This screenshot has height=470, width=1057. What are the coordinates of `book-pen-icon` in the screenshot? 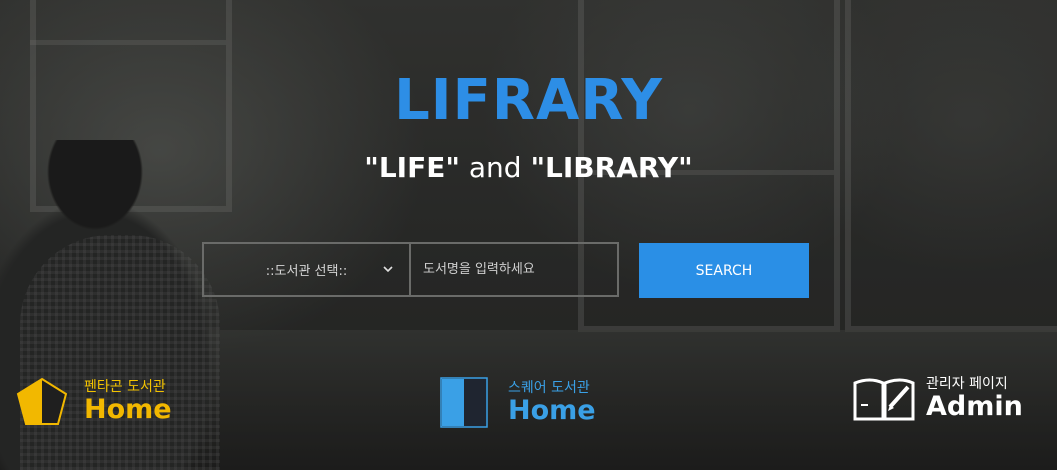 It's located at (884, 399).